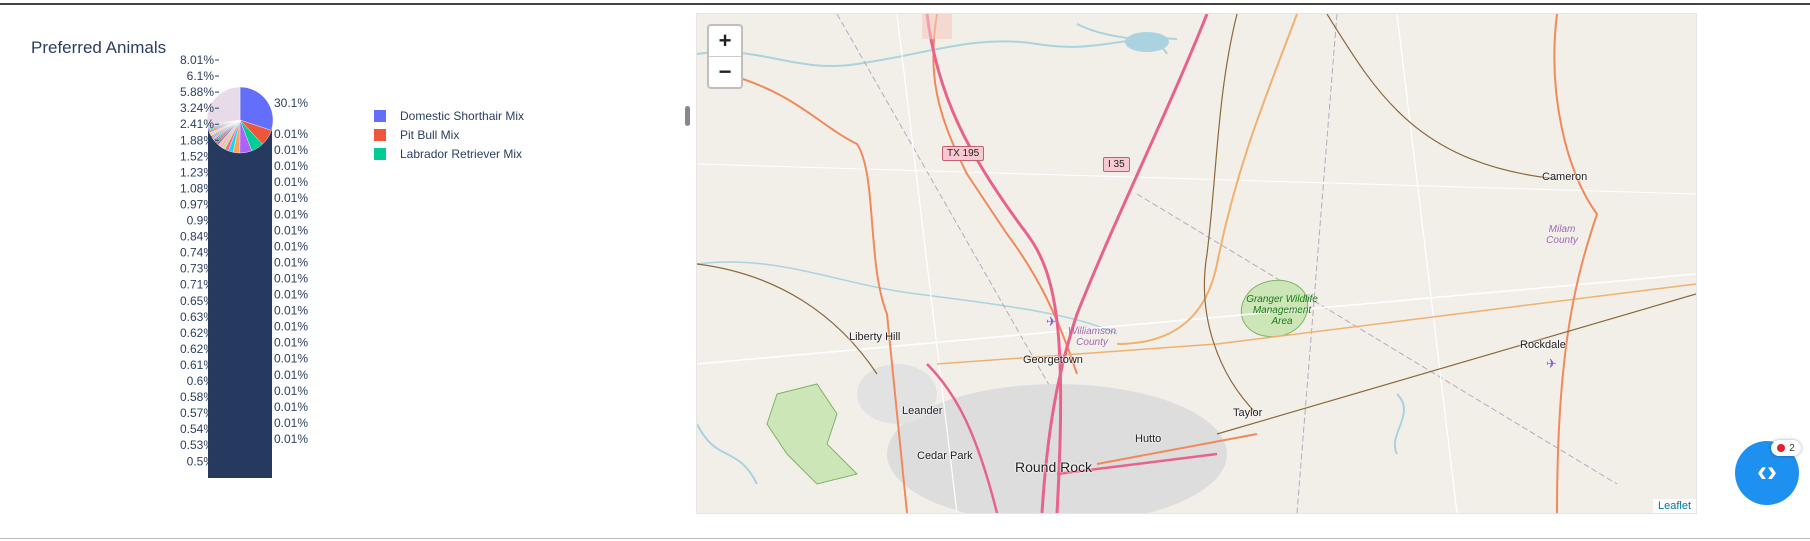  Describe the element at coordinates (687, 116) in the screenshot. I see `panel-resize-handle` at that location.